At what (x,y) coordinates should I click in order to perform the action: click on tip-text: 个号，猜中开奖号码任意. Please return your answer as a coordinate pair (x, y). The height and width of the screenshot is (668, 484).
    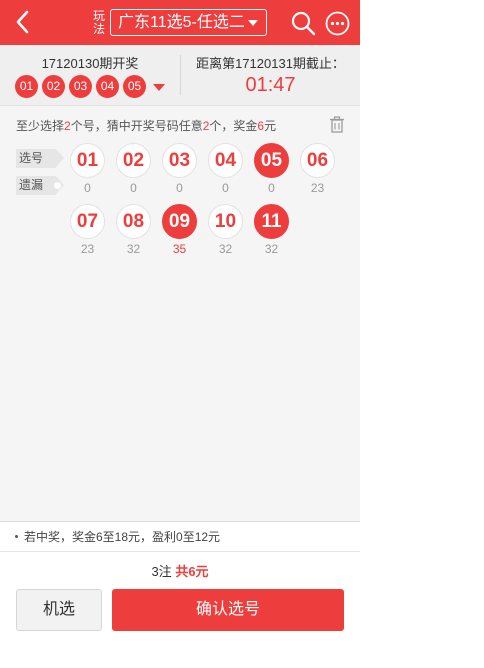
    Looking at the image, I should click on (136, 126).